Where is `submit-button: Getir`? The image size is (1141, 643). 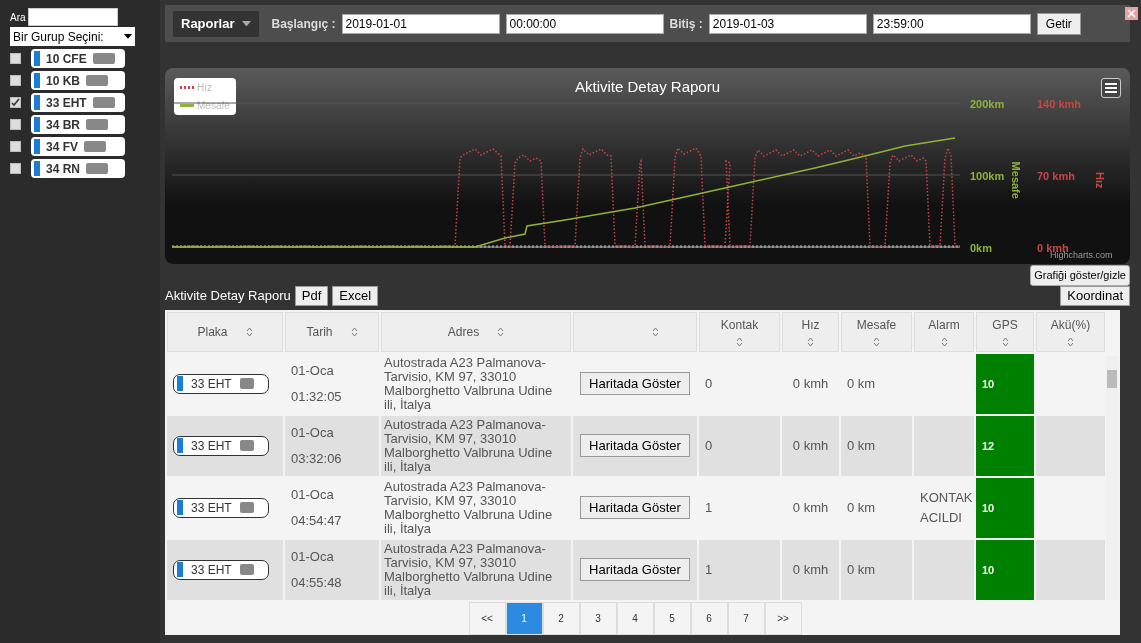
submit-button: Getir is located at coordinates (1058, 23).